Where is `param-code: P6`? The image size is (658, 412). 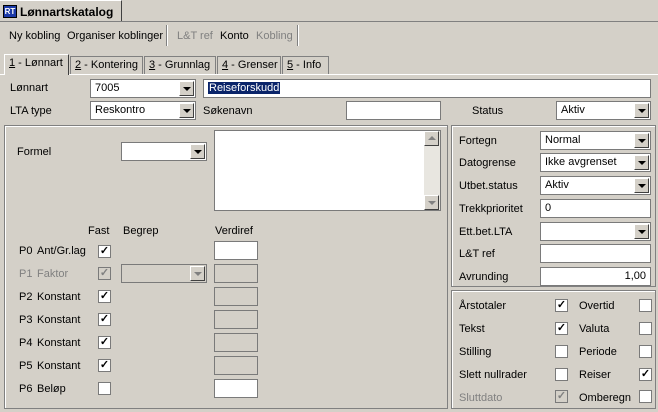
param-code: P6 is located at coordinates (26, 389).